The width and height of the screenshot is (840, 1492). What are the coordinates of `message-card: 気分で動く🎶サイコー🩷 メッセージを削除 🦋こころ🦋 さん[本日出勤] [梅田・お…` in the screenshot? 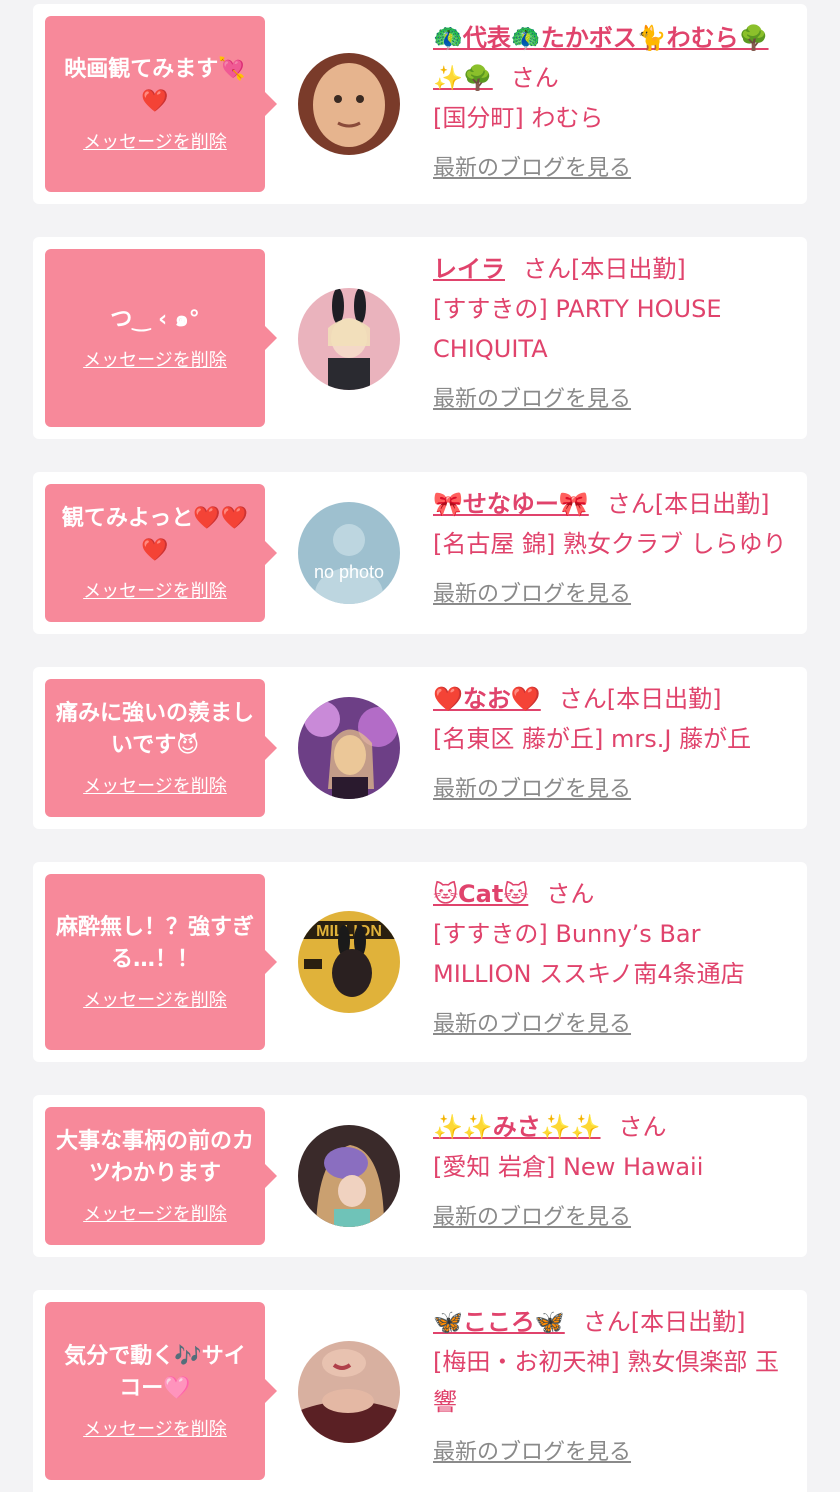 It's located at (420, 1391).